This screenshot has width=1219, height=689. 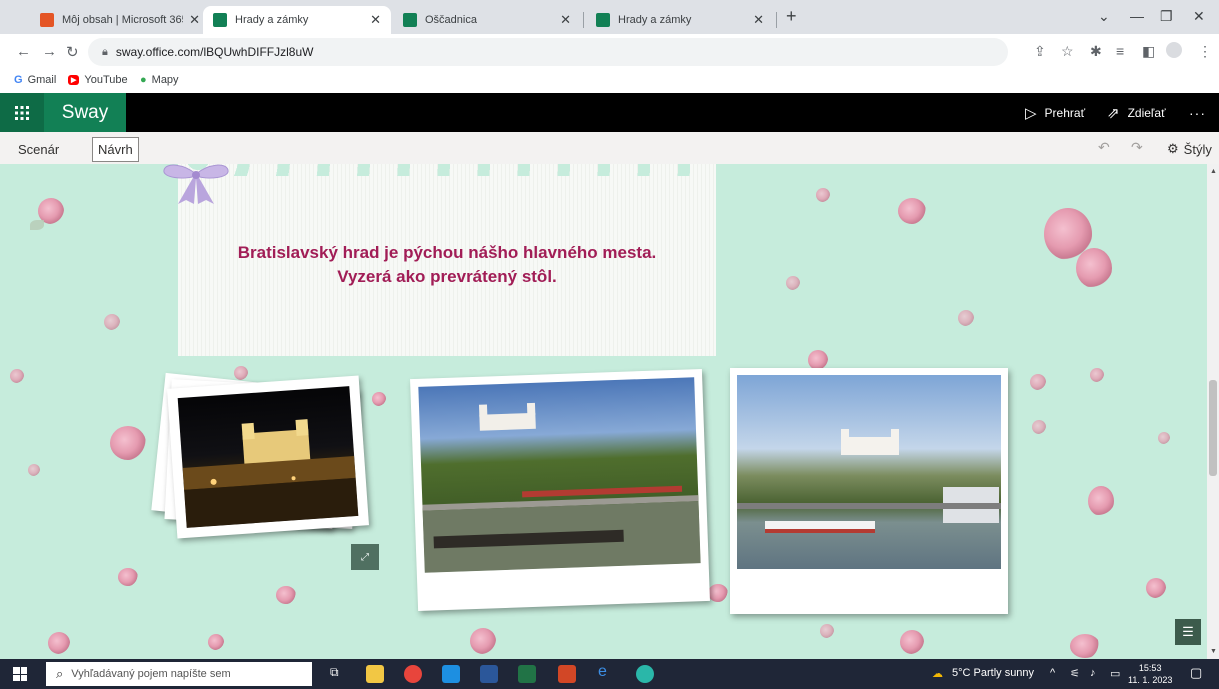 What do you see at coordinates (179, 674) in the screenshot?
I see `taskbar-search-box: ⌕ Vyhľadávaný pojem napíšte sem` at bounding box center [179, 674].